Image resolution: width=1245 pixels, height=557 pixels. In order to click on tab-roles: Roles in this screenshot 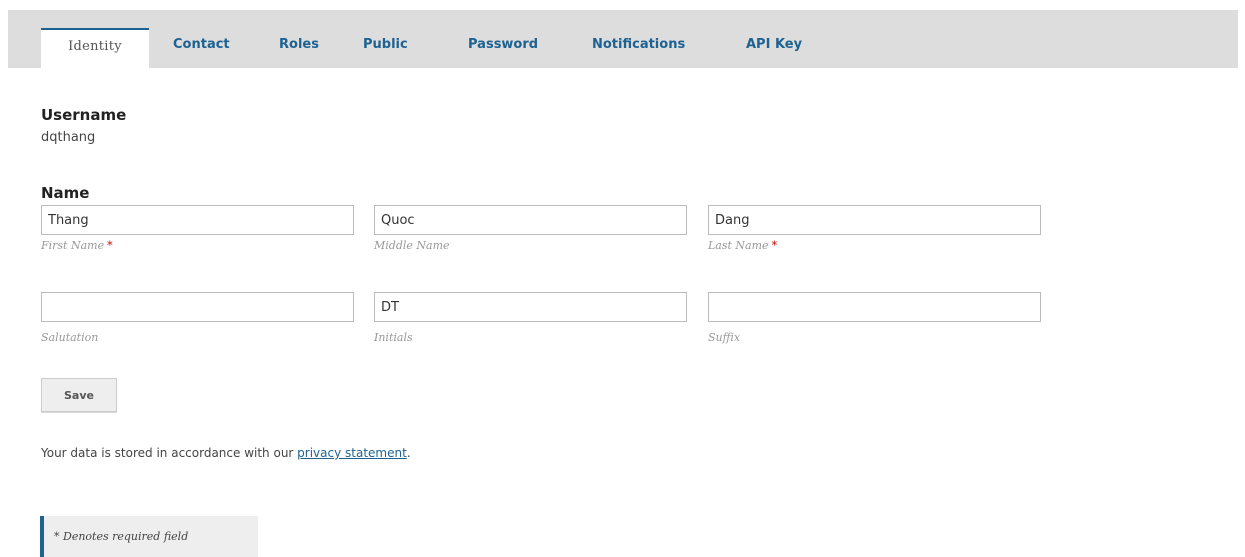, I will do `click(299, 48)`.